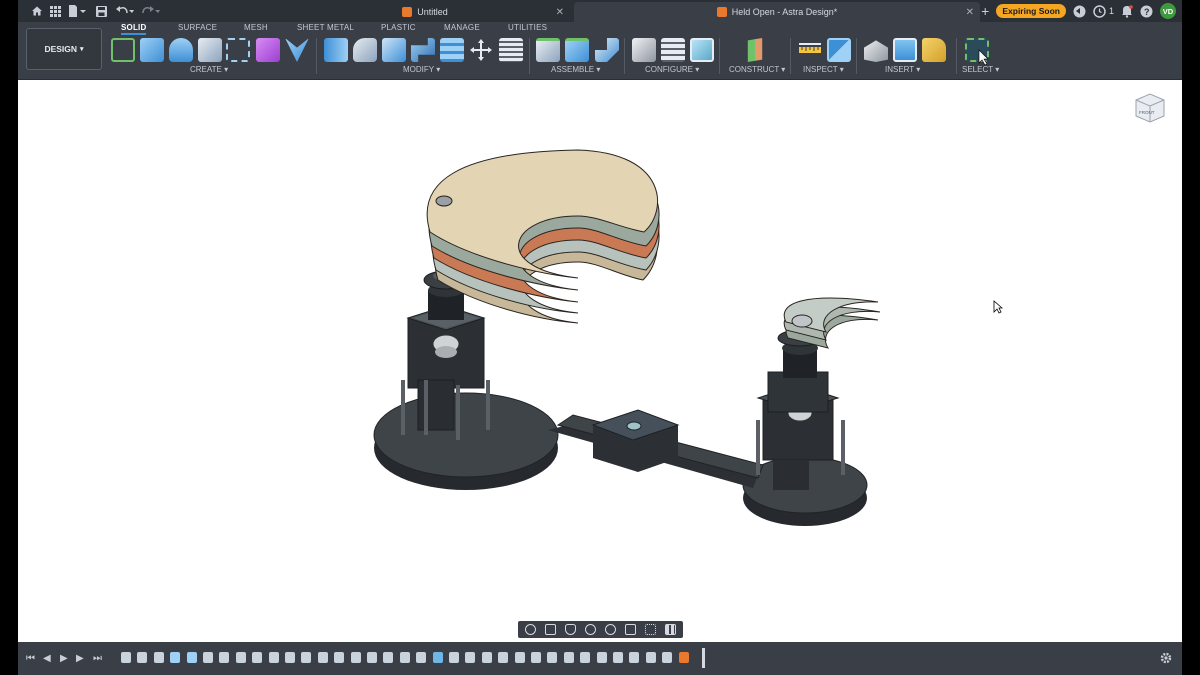 The height and width of the screenshot is (675, 1200). I want to click on extrude-icon, so click(152, 50).